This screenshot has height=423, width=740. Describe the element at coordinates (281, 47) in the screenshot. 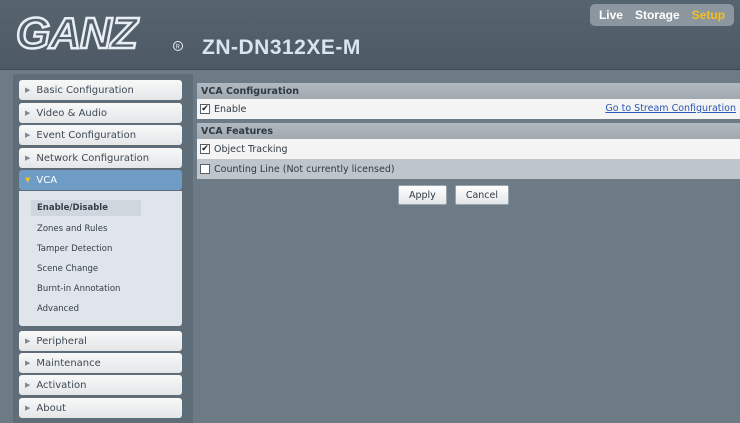

I see `model-title: ZN-DN312XE-M` at that location.